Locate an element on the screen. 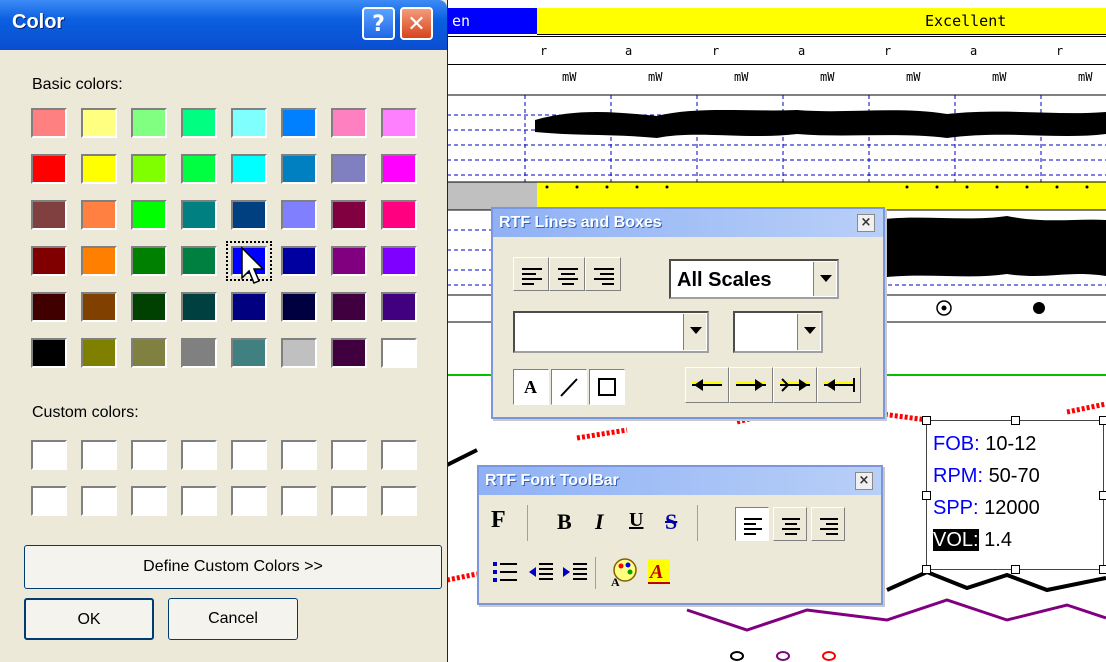 This screenshot has width=1106, height=662. arrow-both-button is located at coordinates (795, 385).